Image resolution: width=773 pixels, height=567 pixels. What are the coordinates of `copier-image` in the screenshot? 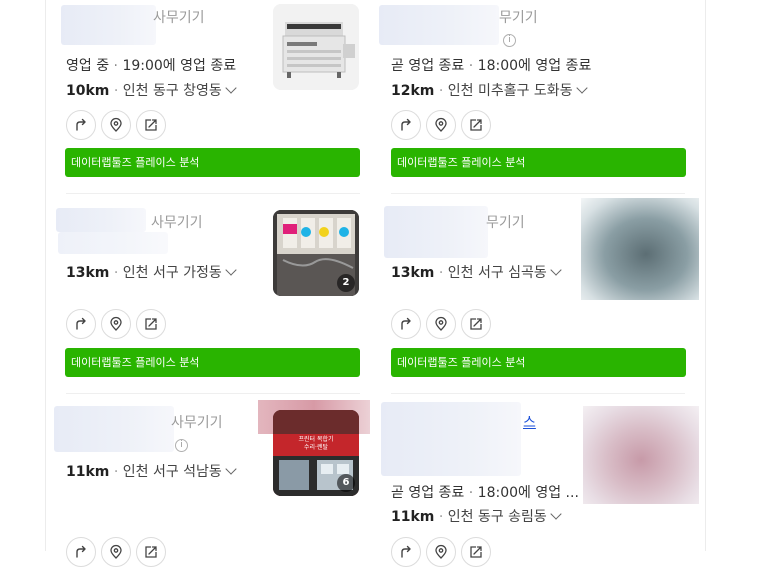 It's located at (316, 47).